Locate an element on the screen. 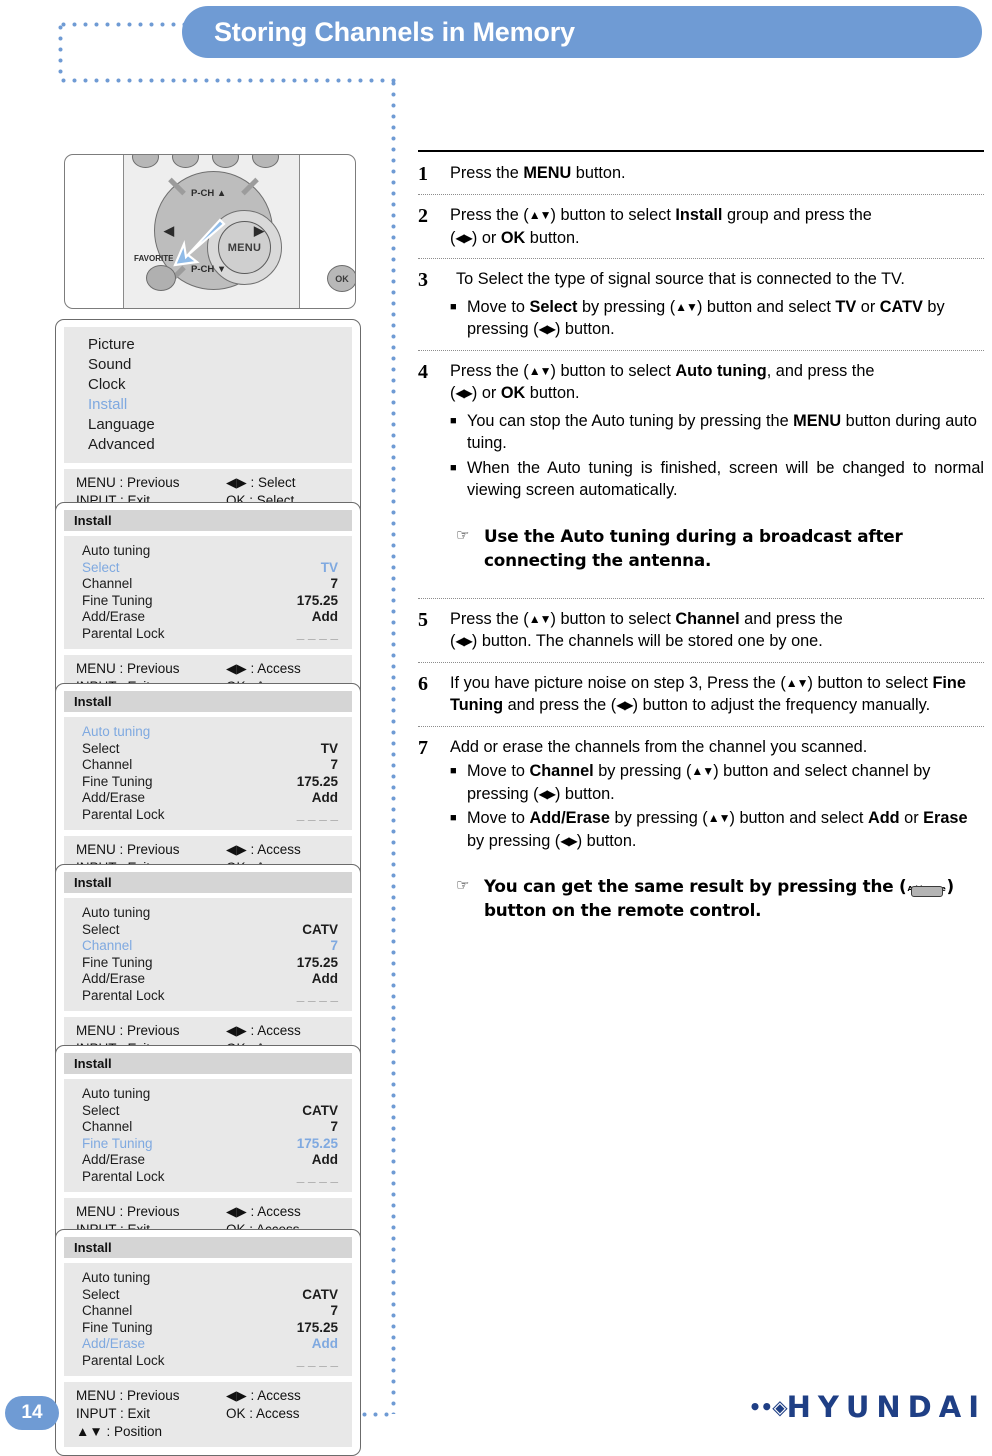 The height and width of the screenshot is (1456, 992). osd-main-item-1: Sound is located at coordinates (213, 365).